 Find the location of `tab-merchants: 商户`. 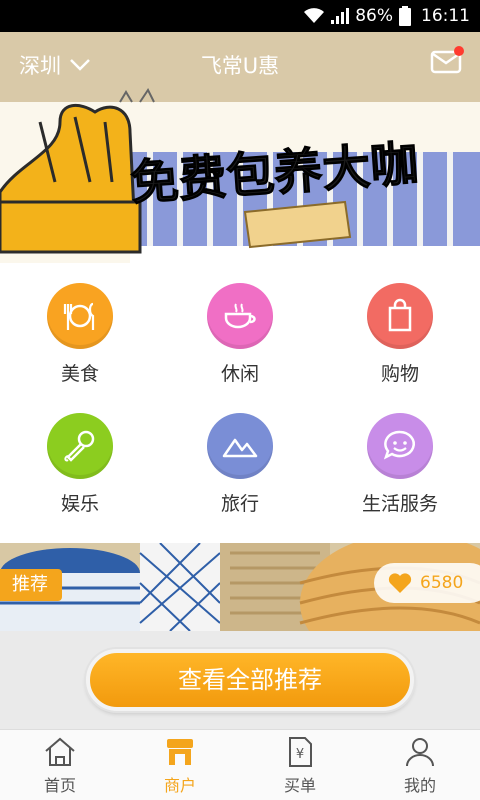

tab-merchants: 商户 is located at coordinates (180, 765).